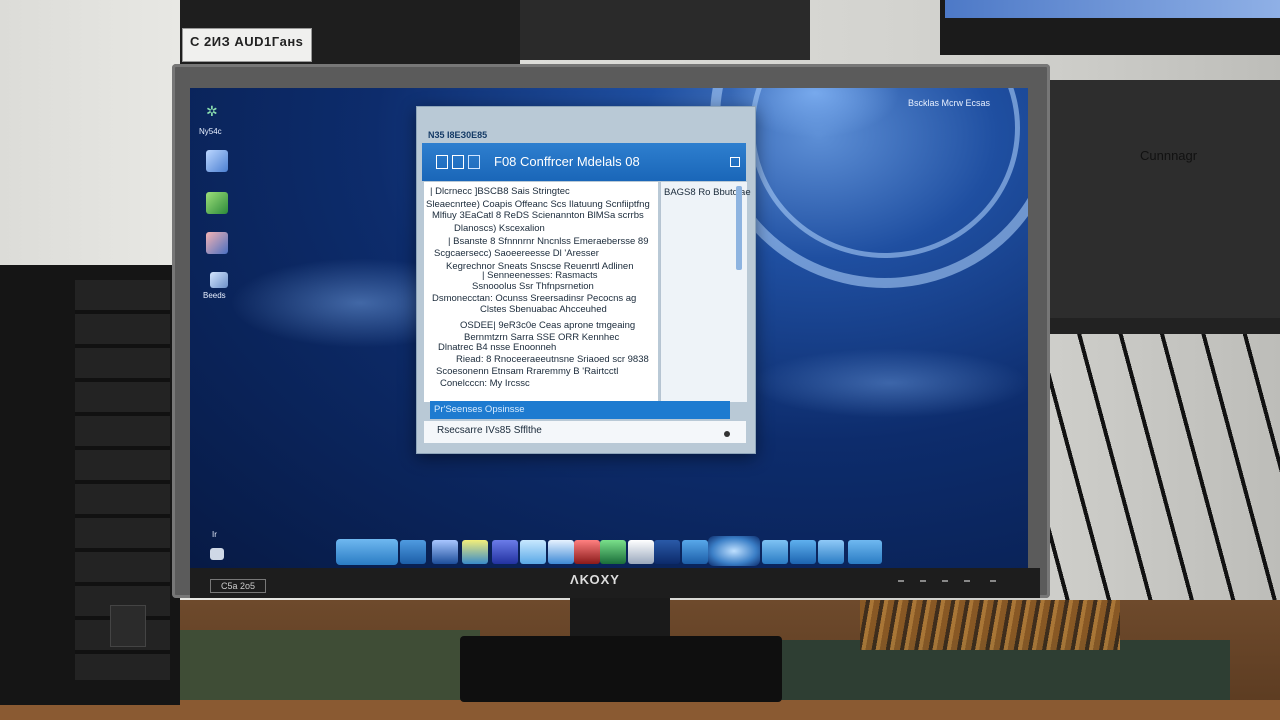 Image resolution: width=1280 pixels, height=720 pixels. I want to click on wall-mounted-box, so click(1164, 200).